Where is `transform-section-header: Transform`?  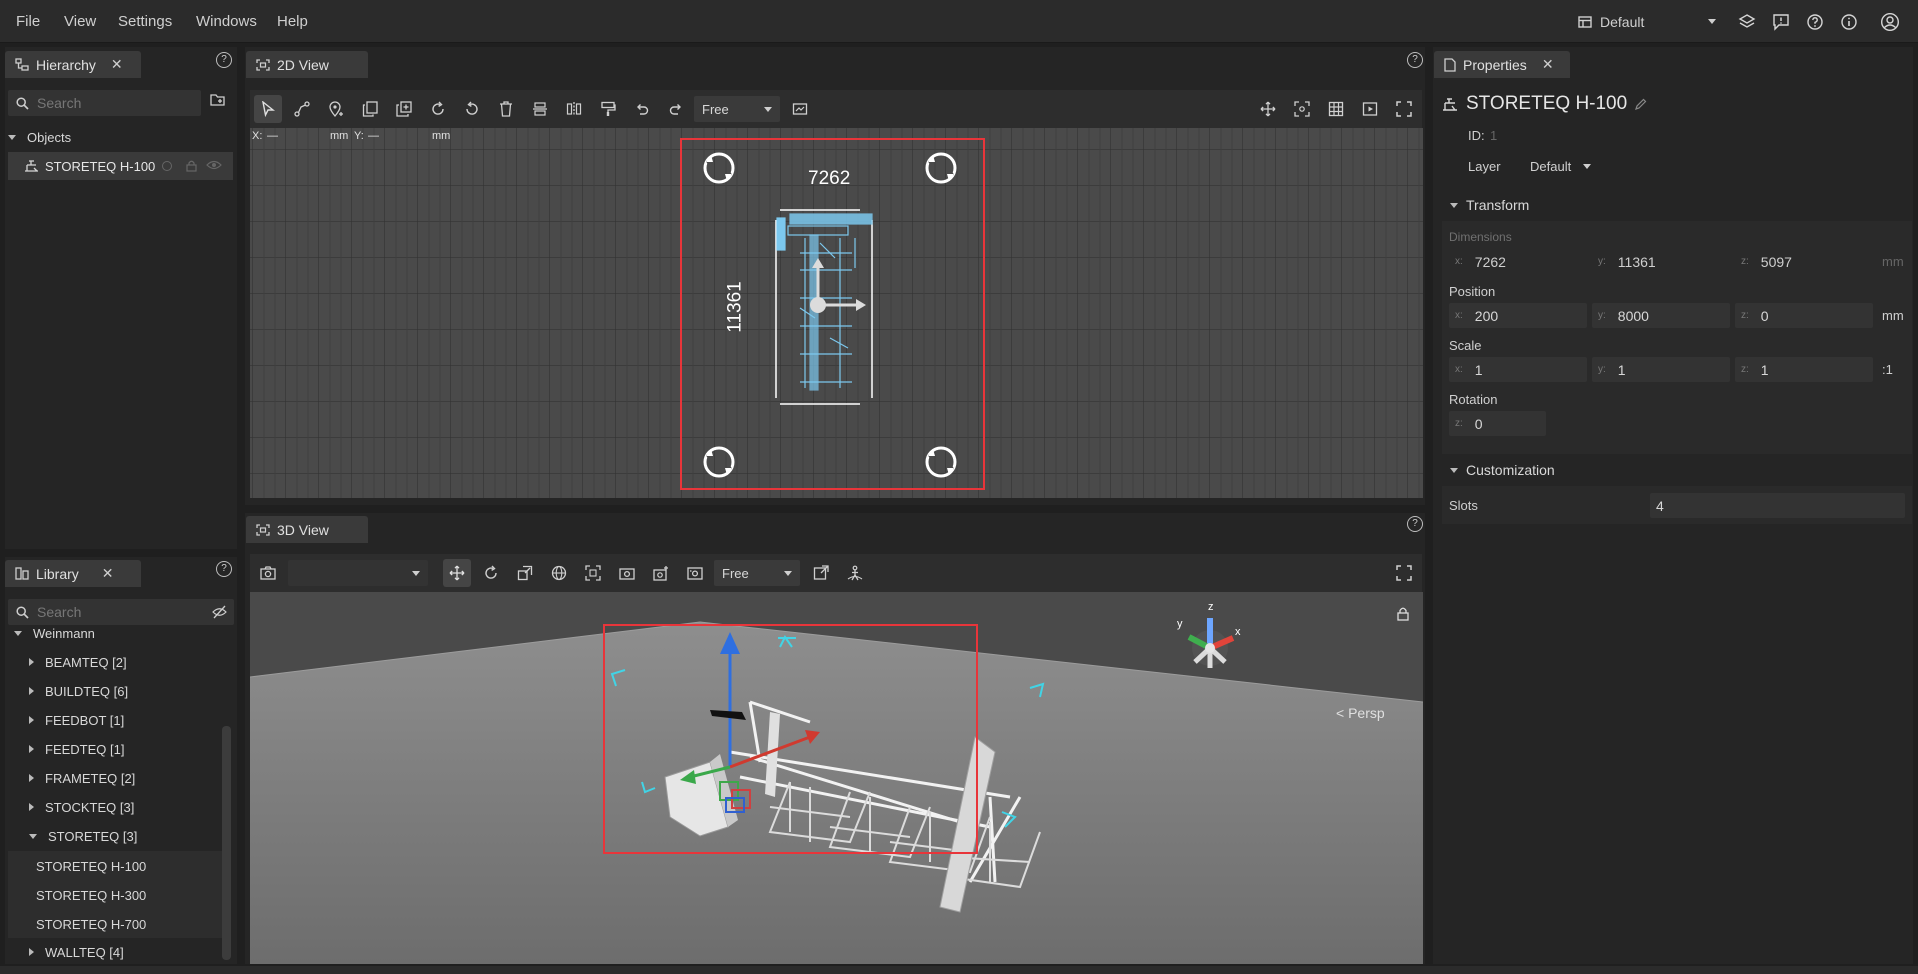 transform-section-header: Transform is located at coordinates (1677, 205).